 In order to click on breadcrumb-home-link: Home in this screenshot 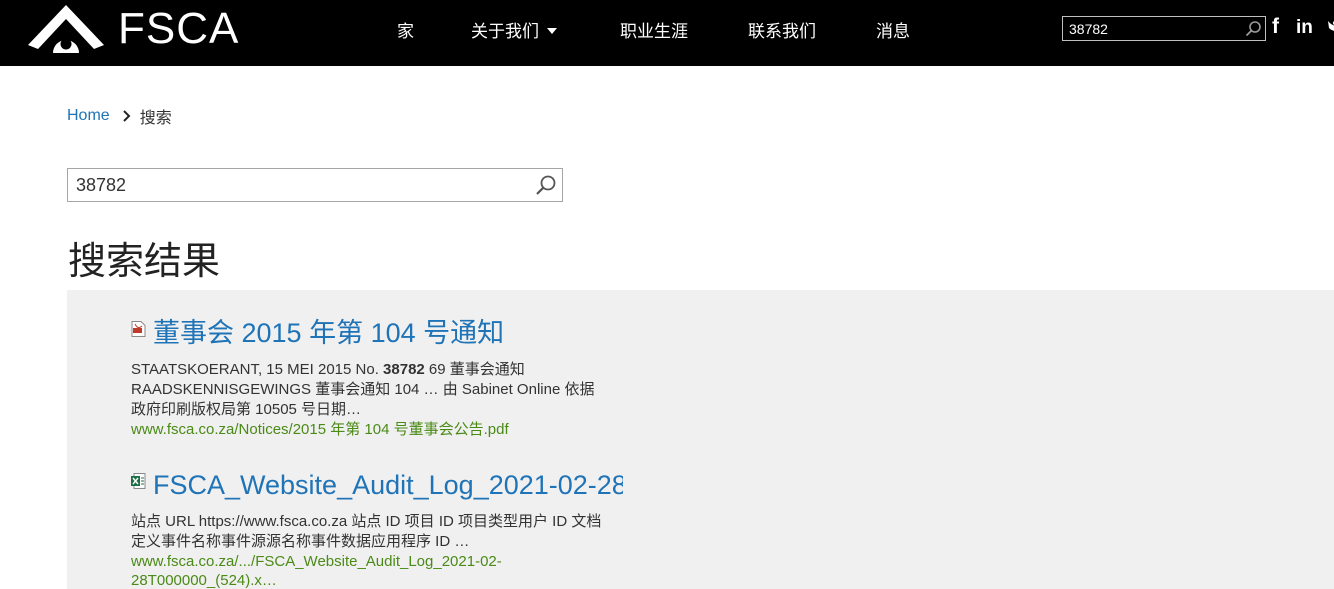, I will do `click(88, 116)`.